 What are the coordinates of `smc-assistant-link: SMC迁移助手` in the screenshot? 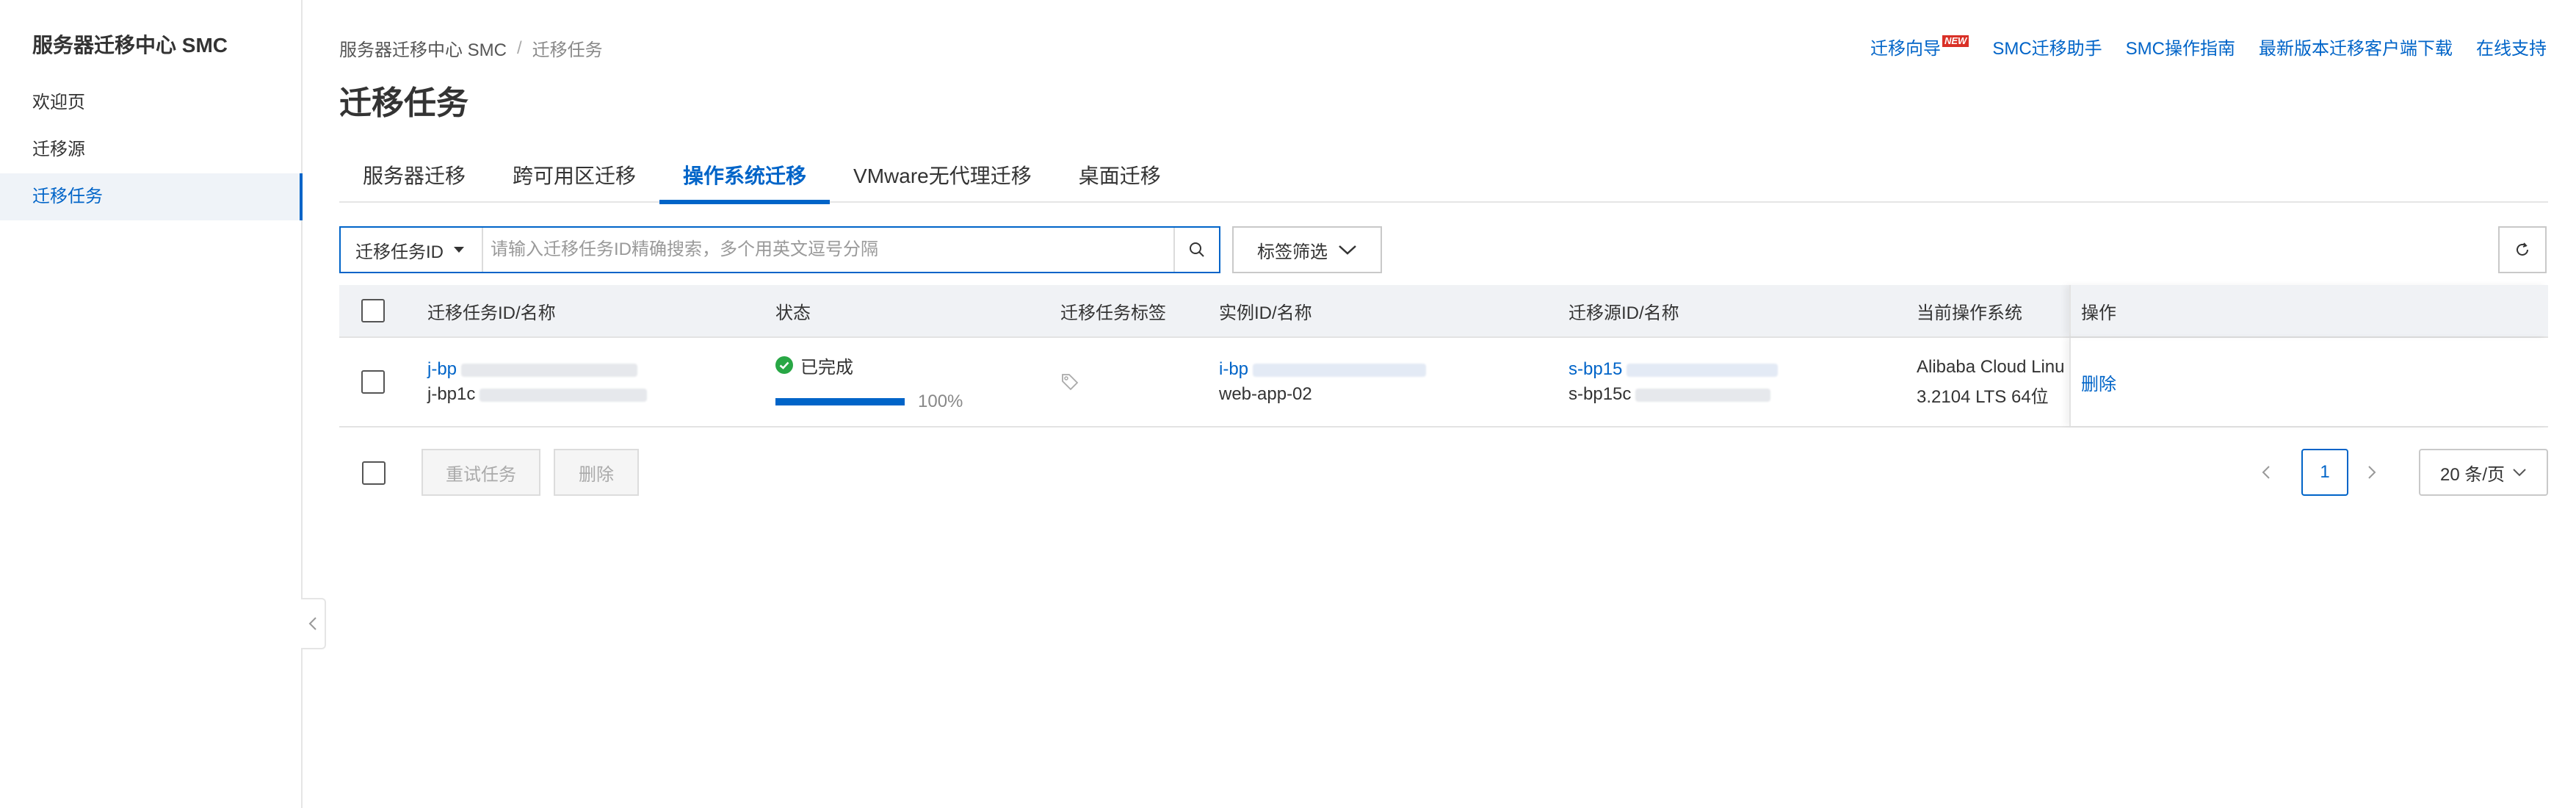 It's located at (2047, 46).